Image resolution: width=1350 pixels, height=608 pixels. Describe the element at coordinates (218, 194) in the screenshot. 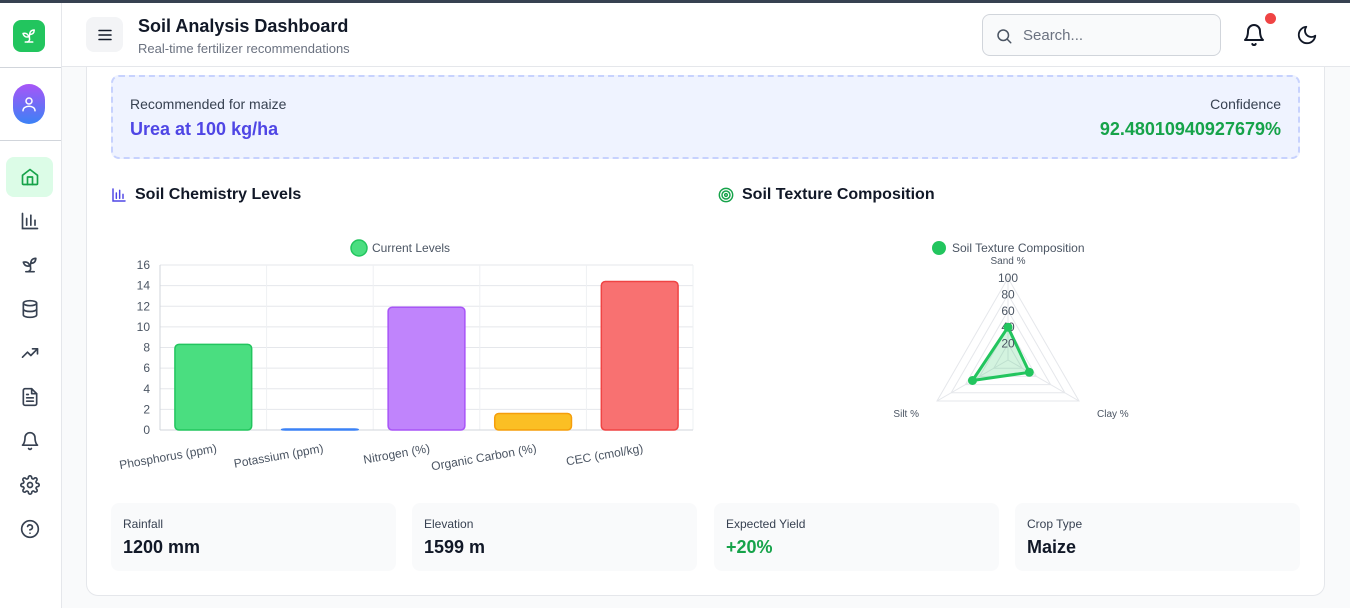

I see `chemistry-title-text: Soil Chemistry Levels` at that location.